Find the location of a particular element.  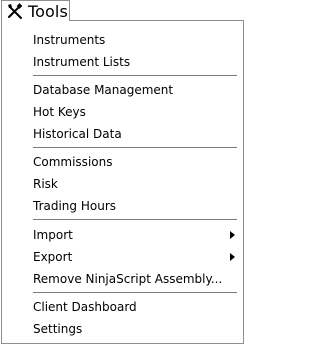

menu-item-hot-keys: Hot Keys is located at coordinates (135, 112).